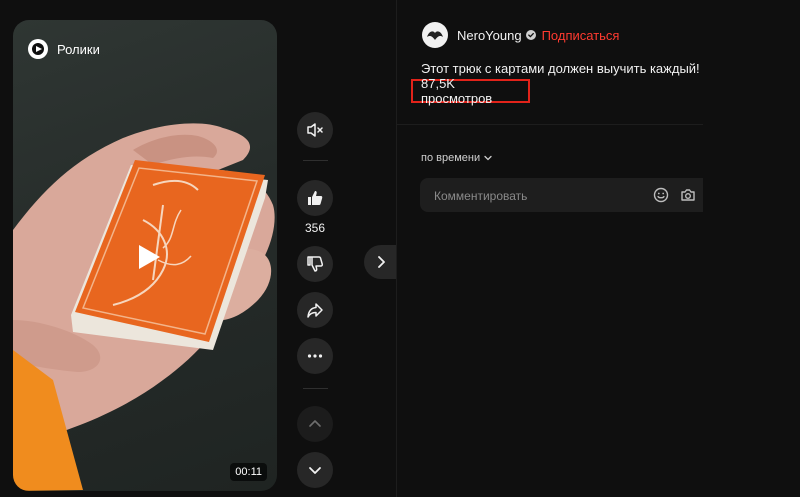 Image resolution: width=800 pixels, height=497 pixels. What do you see at coordinates (396, 248) in the screenshot?
I see `panel-divider` at bounding box center [396, 248].